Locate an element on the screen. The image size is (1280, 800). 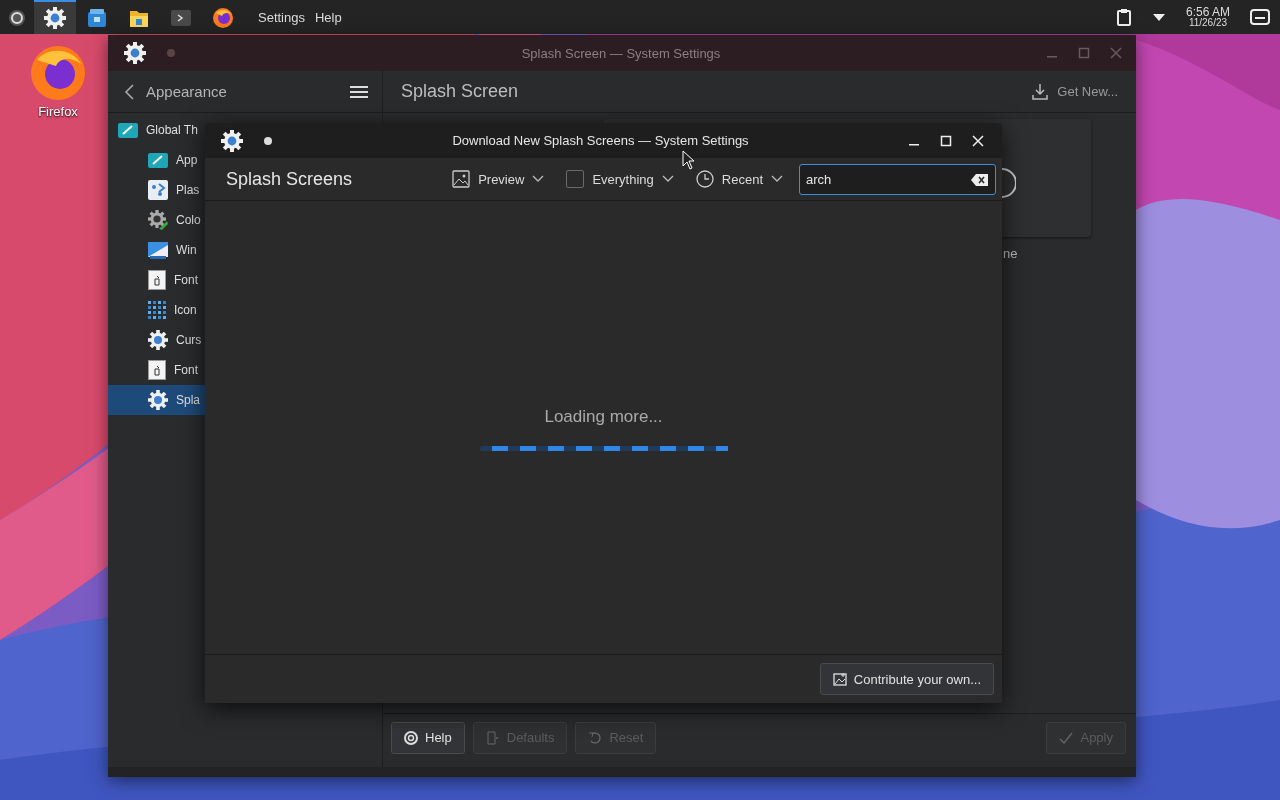
page-title: Splash Screen is located at coordinates (460, 91).